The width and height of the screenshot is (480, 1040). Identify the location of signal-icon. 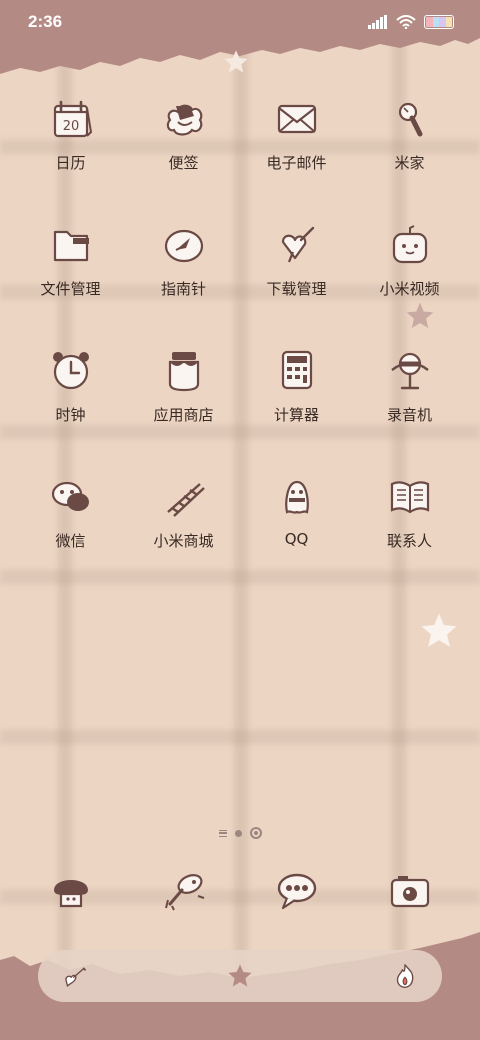
(377, 22).